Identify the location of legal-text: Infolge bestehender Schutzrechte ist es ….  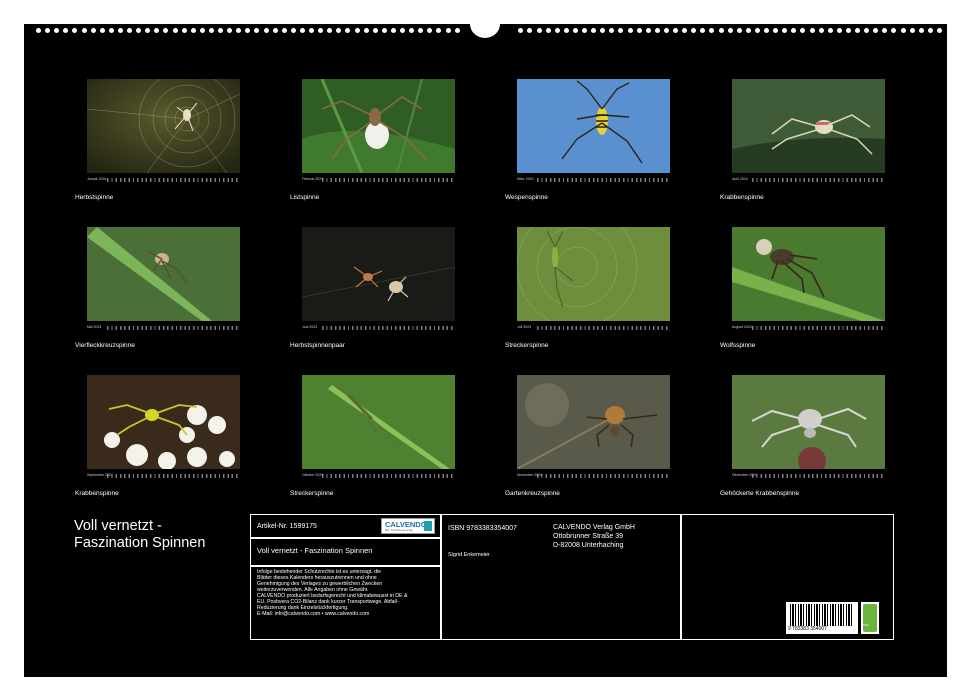
(332, 593).